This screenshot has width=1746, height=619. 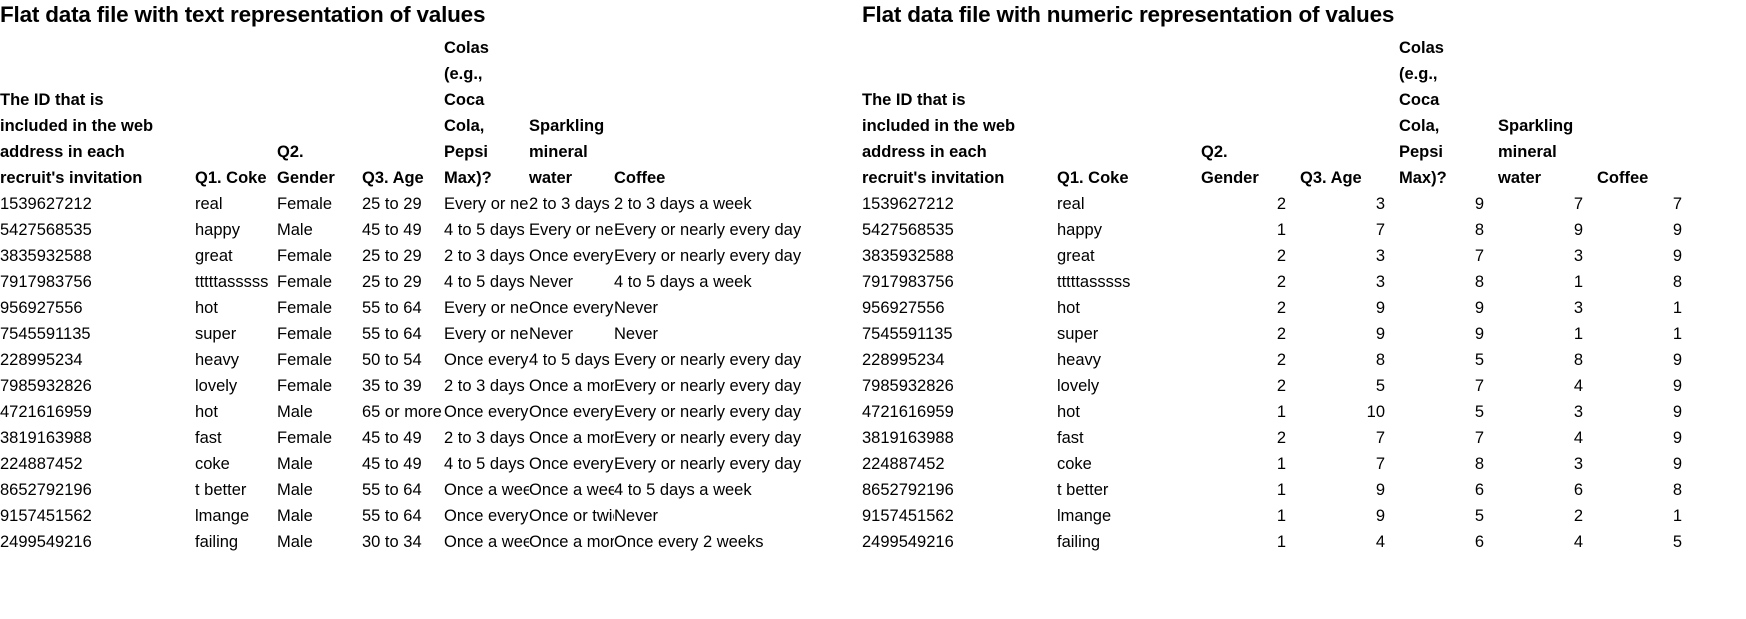 What do you see at coordinates (1279, 412) in the screenshot?
I see `table-row: 4721616959 hot 1 10 5 3 9` at bounding box center [1279, 412].